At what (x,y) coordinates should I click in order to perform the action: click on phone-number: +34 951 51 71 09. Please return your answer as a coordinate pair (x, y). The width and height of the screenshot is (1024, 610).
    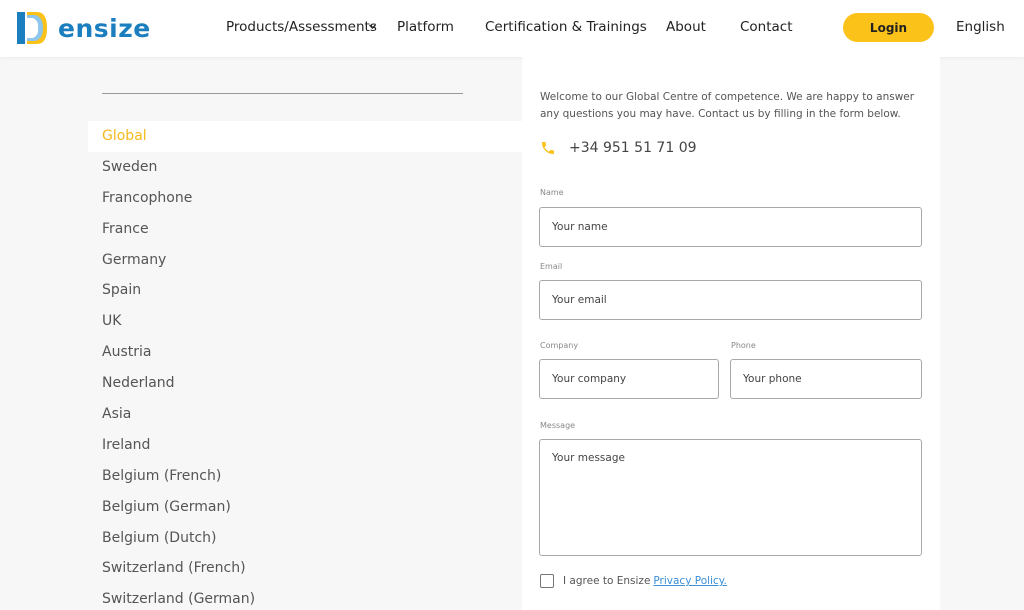
    Looking at the image, I should click on (633, 148).